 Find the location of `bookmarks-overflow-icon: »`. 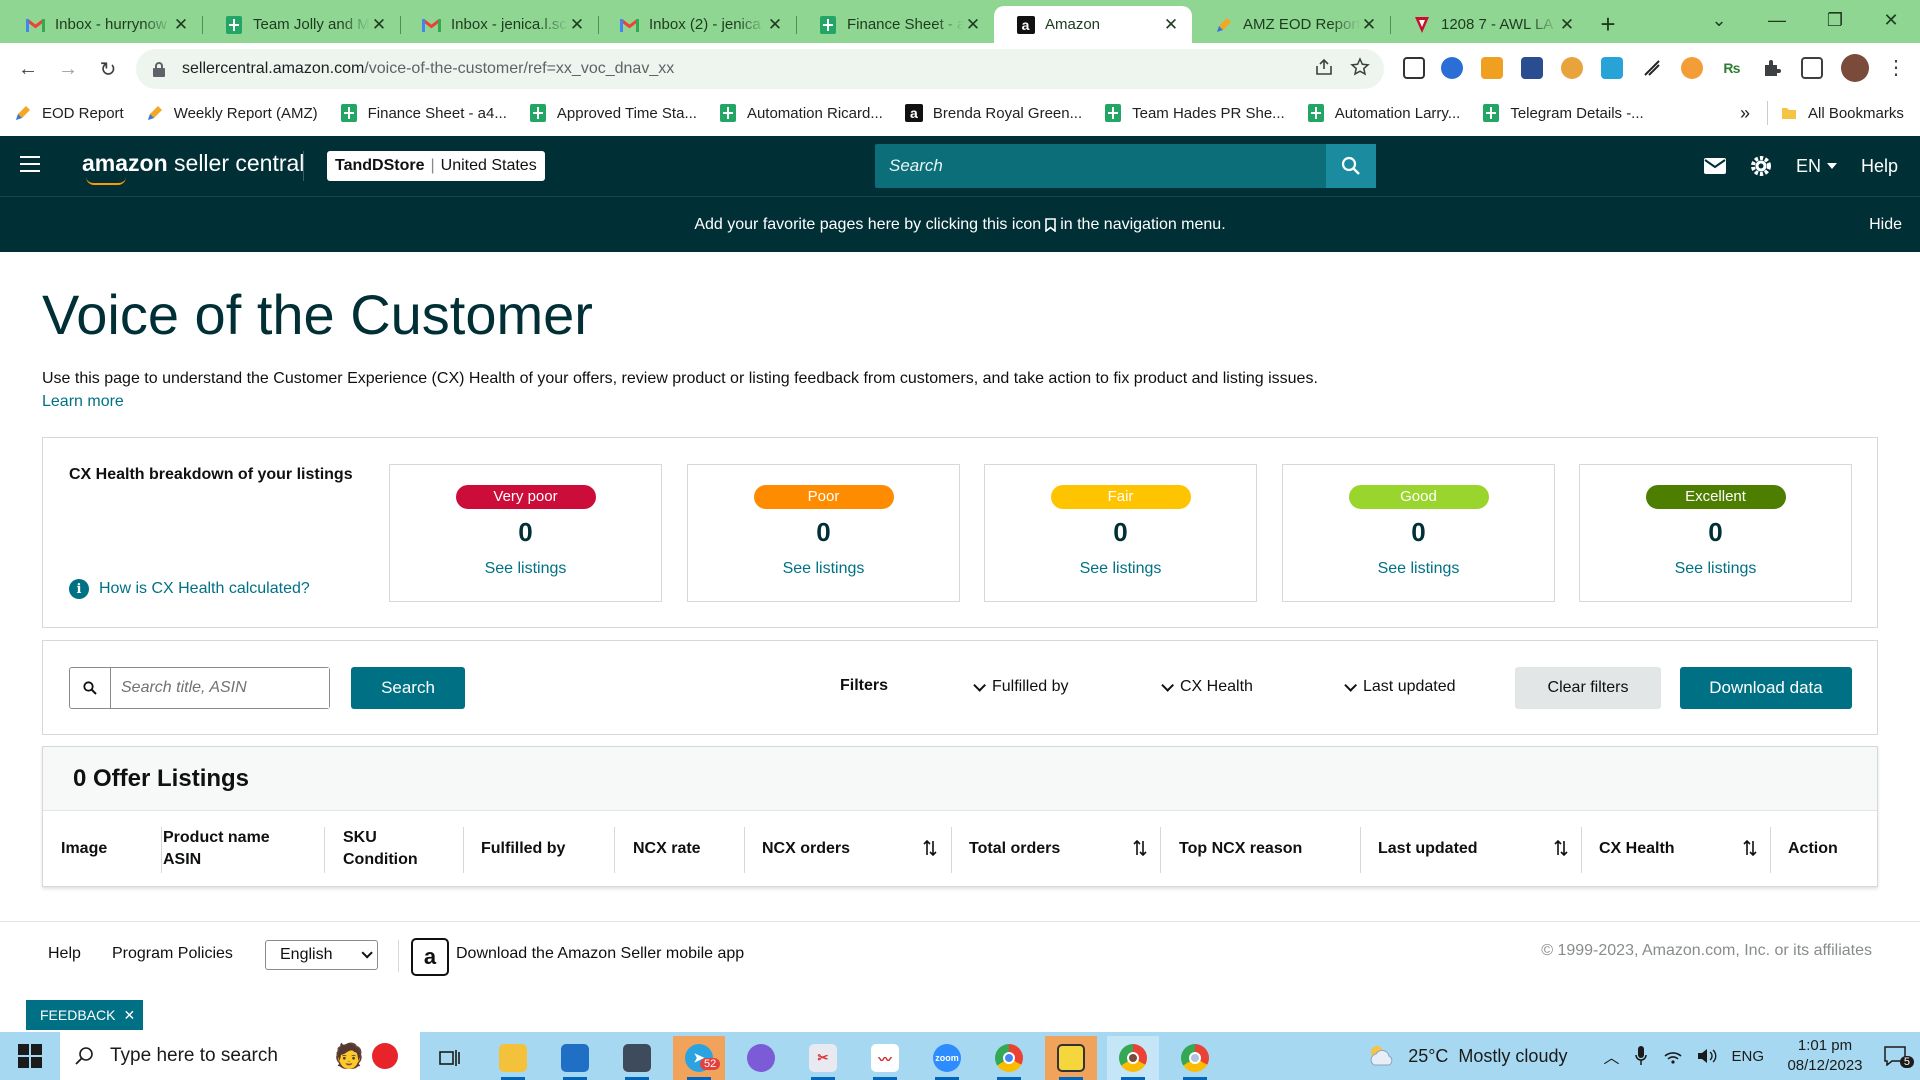

bookmarks-overflow-icon: » is located at coordinates (1745, 113).